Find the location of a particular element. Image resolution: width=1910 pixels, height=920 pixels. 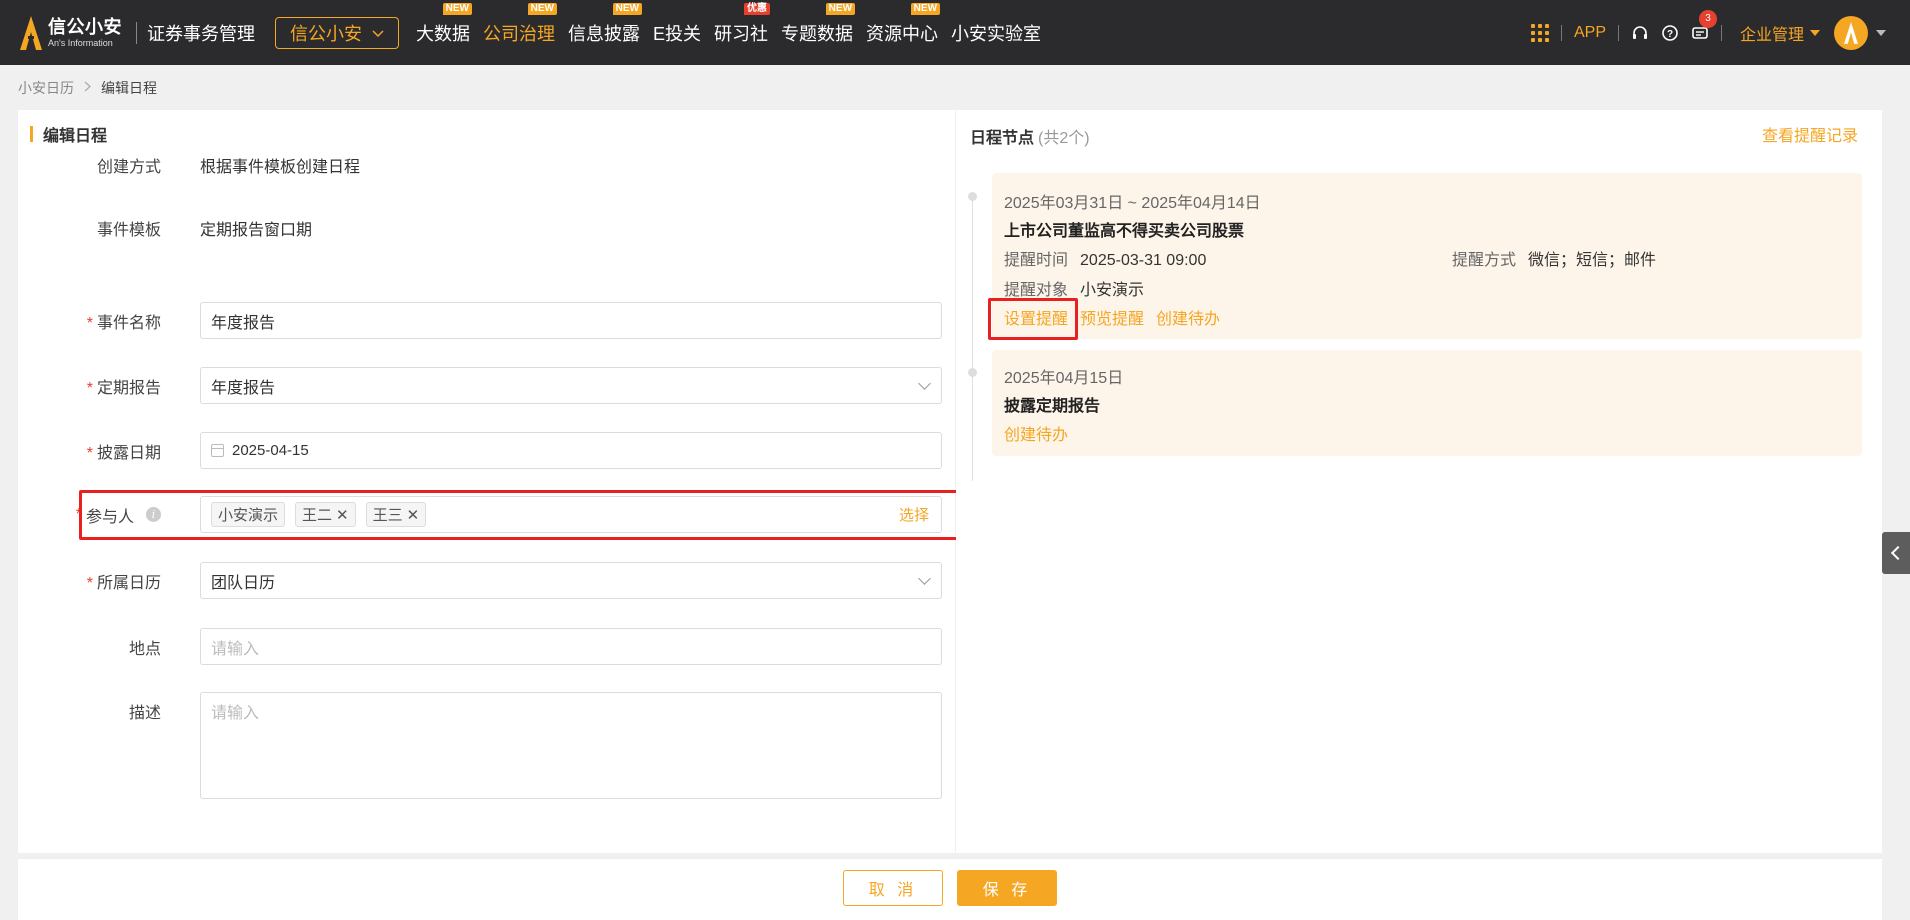

customer-service-button is located at coordinates (1640, 33).